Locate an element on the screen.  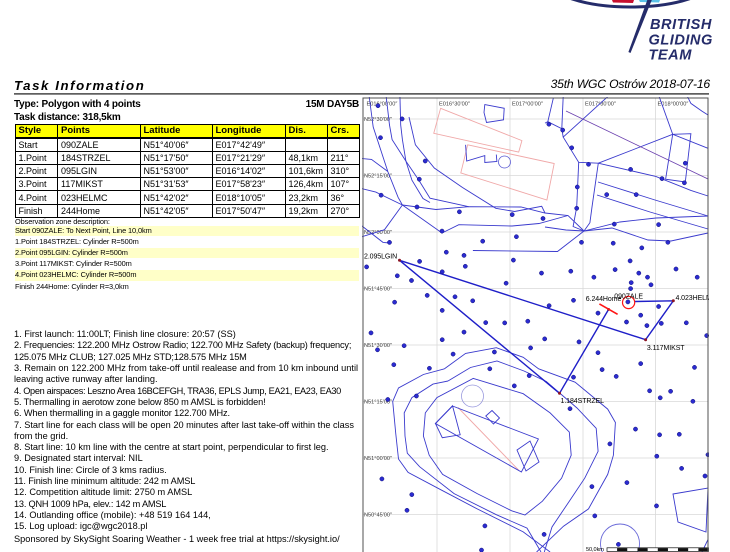
svg-text: GLIDING is located at coordinates (681, 40).